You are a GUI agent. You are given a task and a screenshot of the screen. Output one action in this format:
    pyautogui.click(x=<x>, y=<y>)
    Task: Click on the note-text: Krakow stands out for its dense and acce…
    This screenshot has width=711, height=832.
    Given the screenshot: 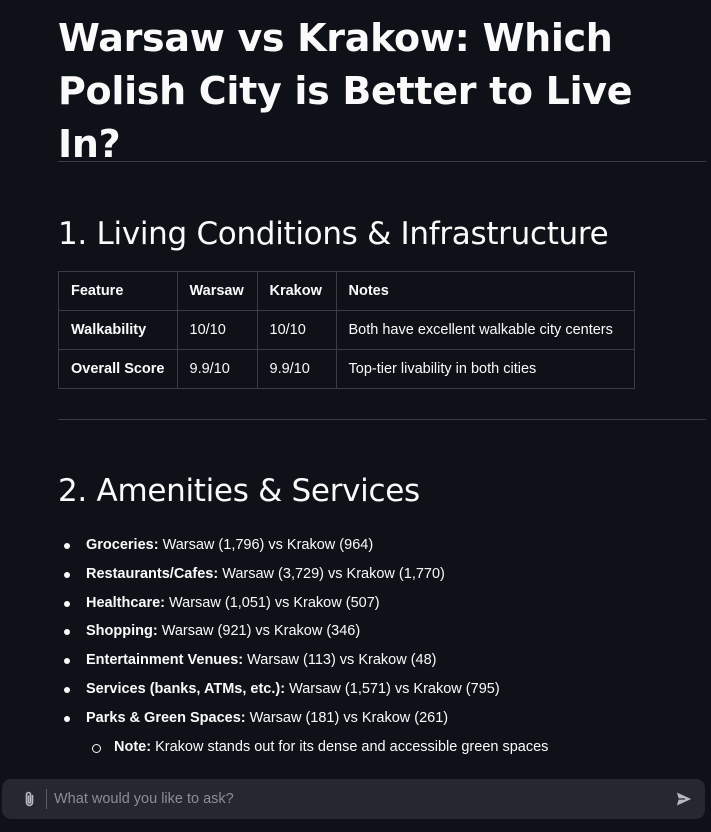 What is the action you would take?
    pyautogui.click(x=350, y=746)
    